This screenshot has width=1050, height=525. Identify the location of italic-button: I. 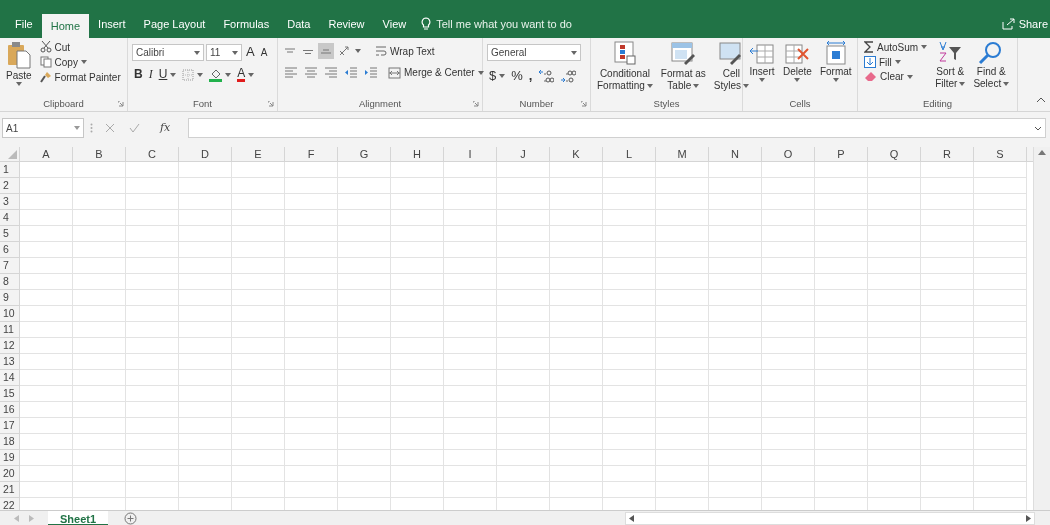
(150, 74).